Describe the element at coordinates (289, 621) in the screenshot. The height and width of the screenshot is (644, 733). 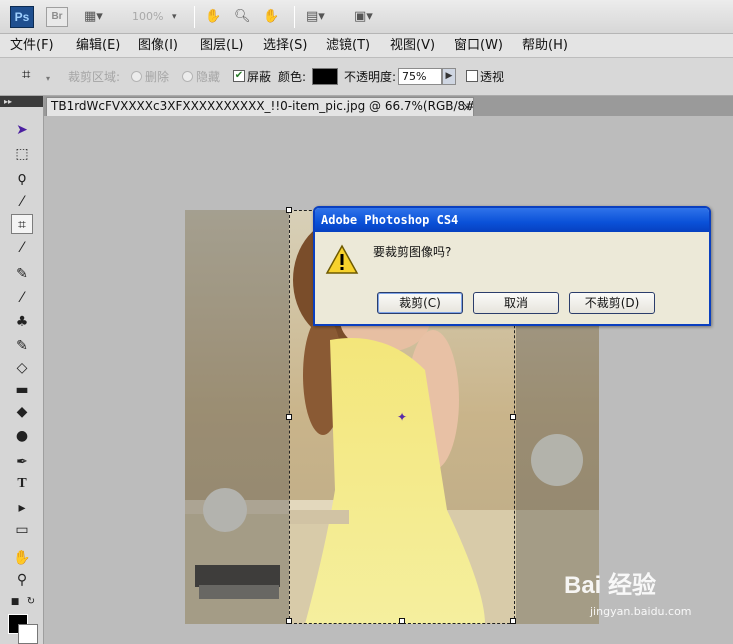
I see `crop-handle-bottom-left` at that location.